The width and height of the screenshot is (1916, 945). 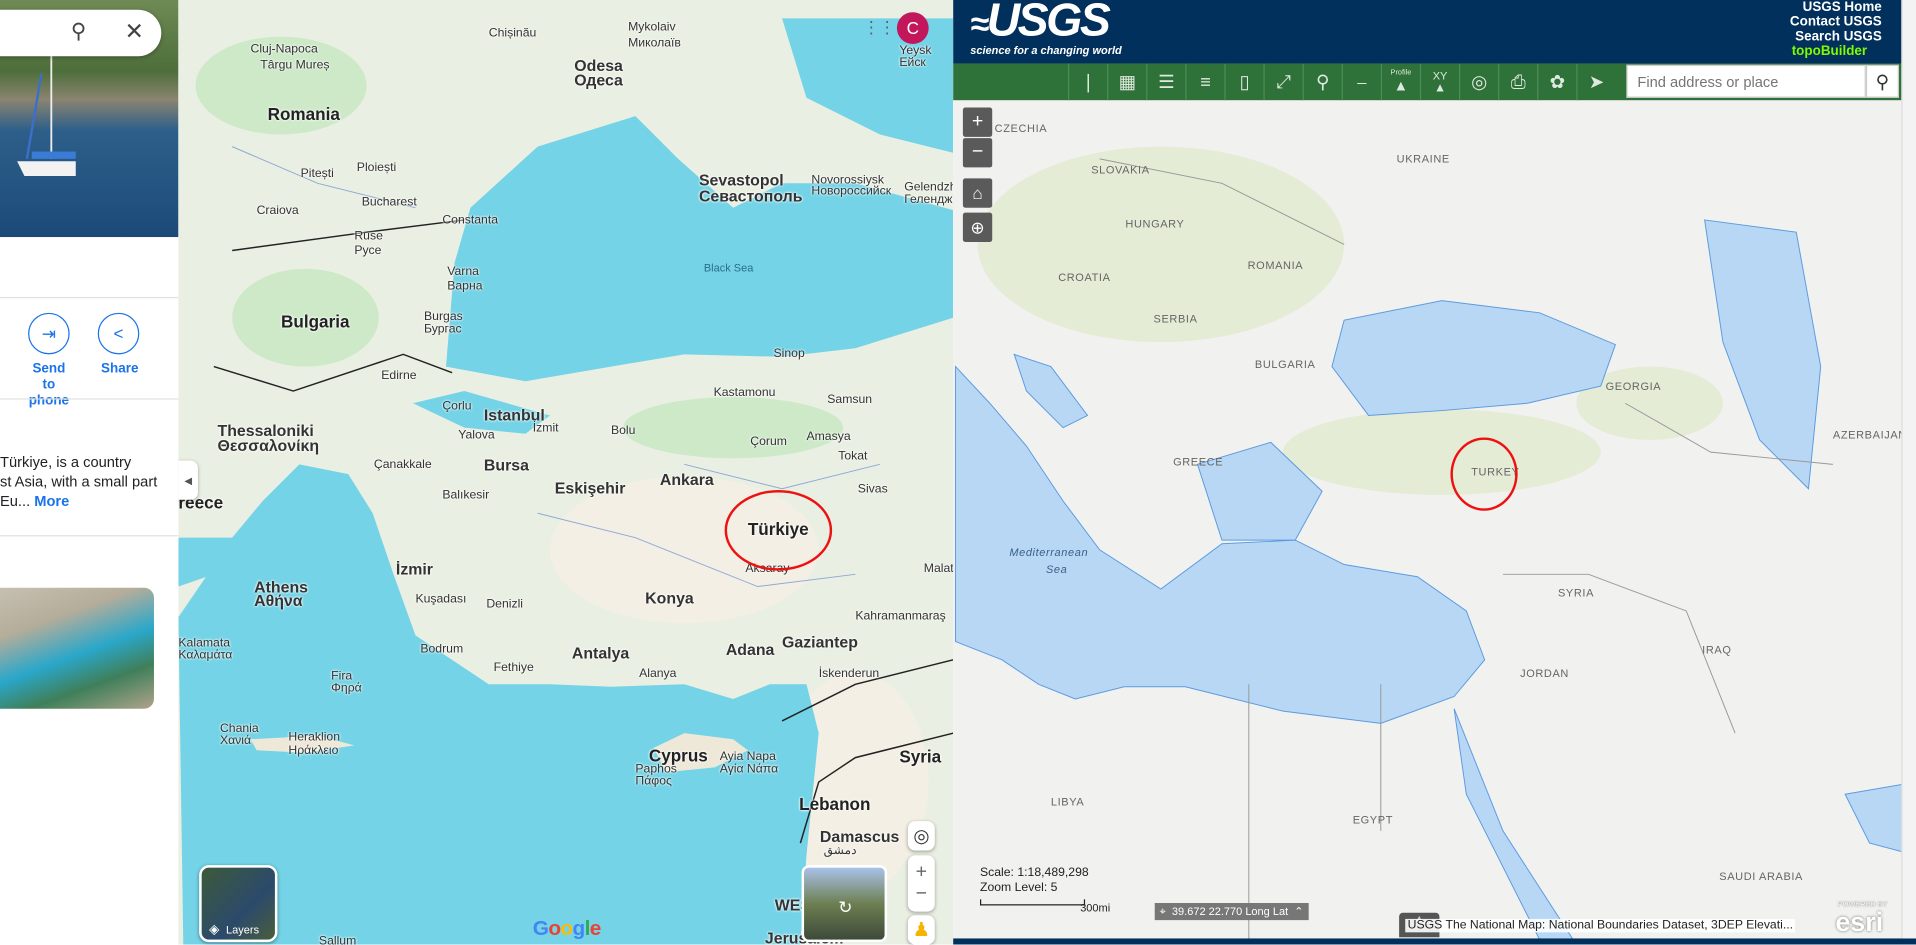 I want to click on map-label: Ruse, so click(x=368, y=236).